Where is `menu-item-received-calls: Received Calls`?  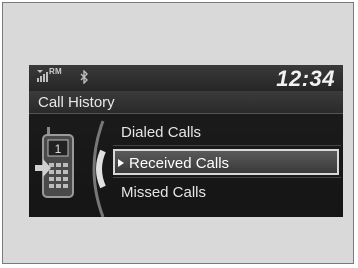 menu-item-received-calls: Received Calls is located at coordinates (226, 162).